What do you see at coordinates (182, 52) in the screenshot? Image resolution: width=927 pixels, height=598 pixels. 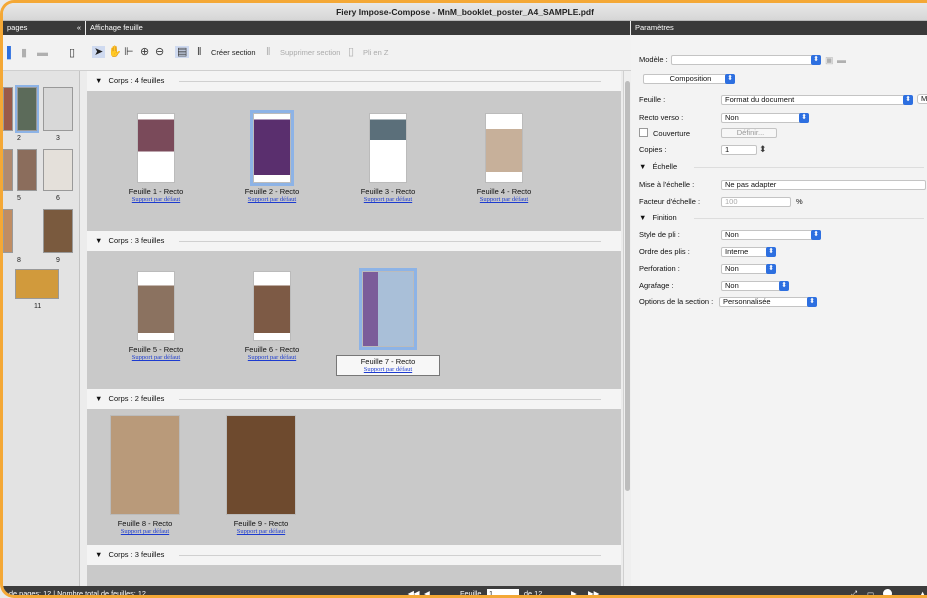 I see `sheet-icon: ▤` at bounding box center [182, 52].